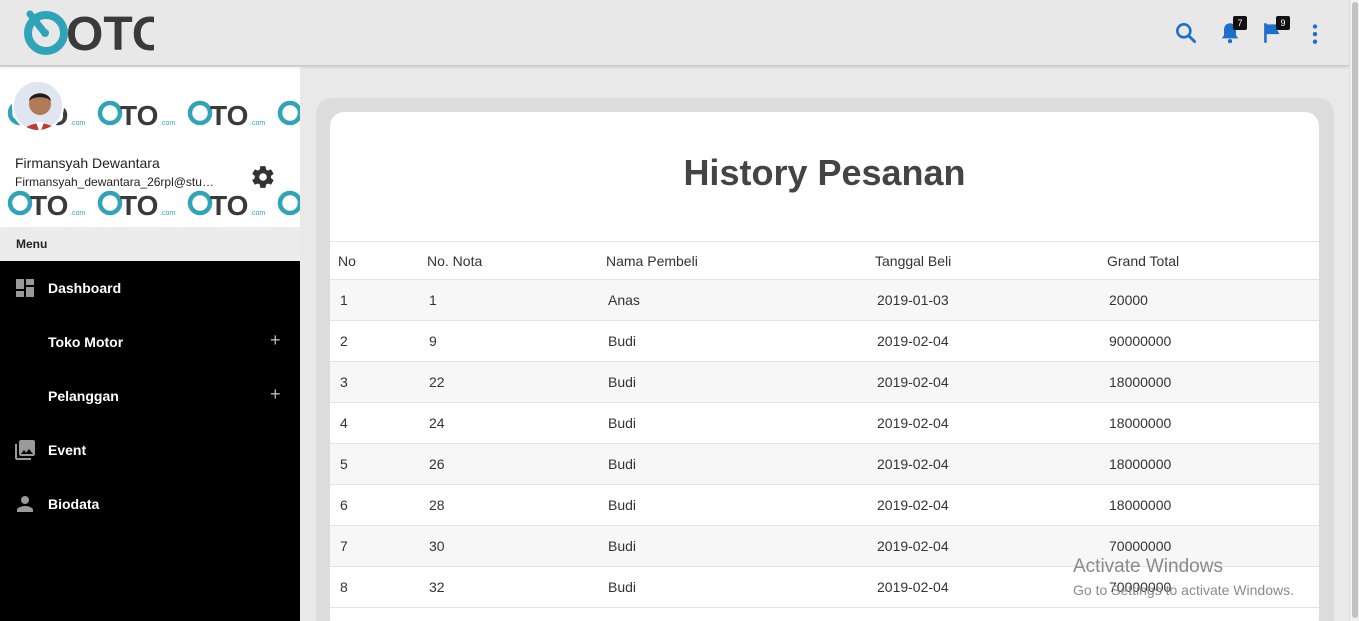  I want to click on cell-no: 6, so click(374, 505).